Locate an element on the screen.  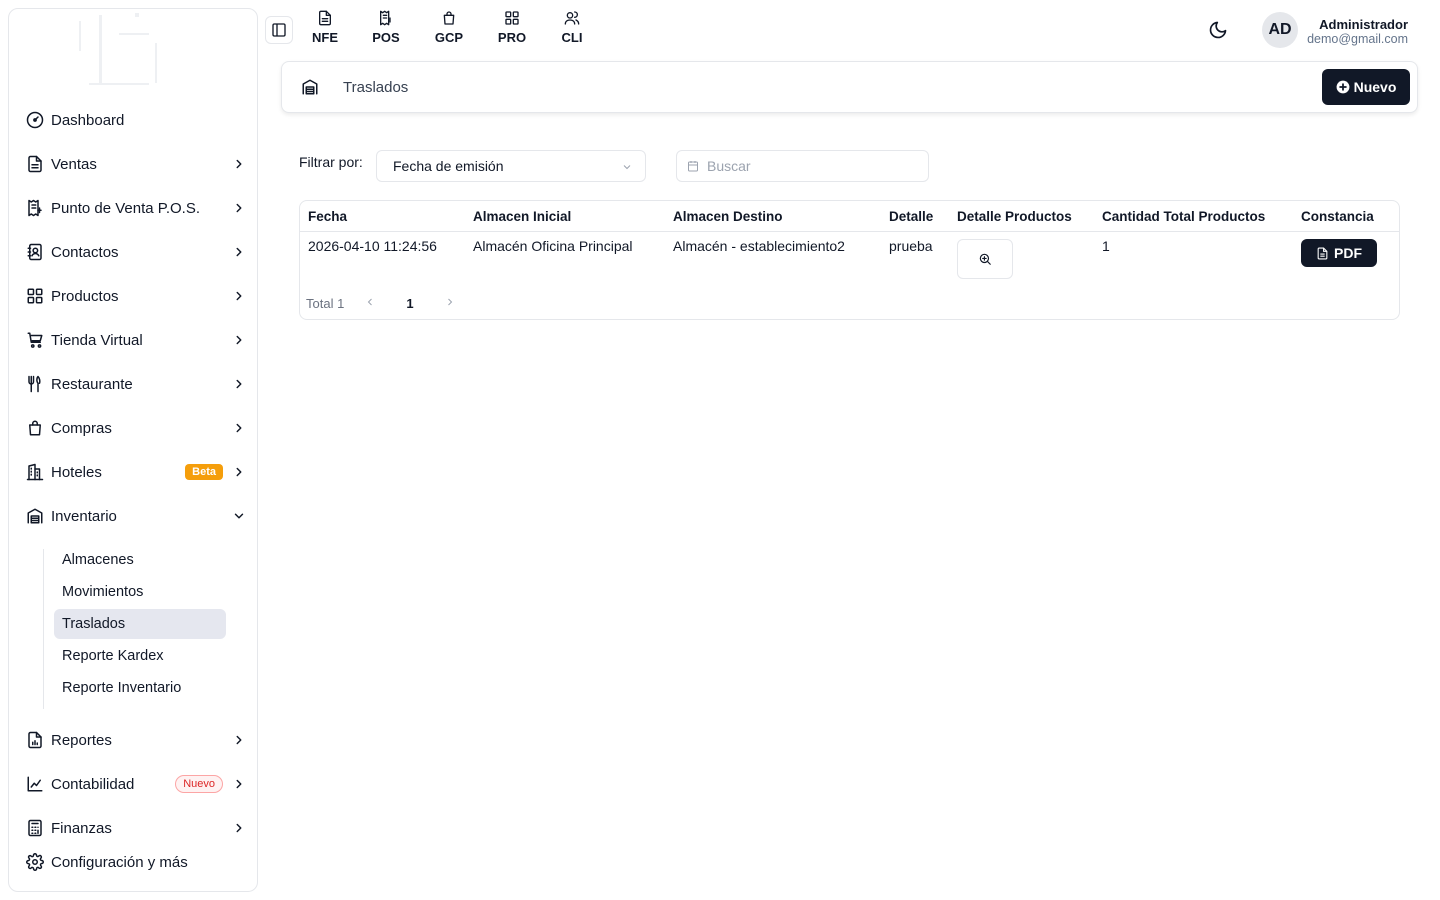
sidebar-item-label: Inventario is located at coordinates (84, 516).